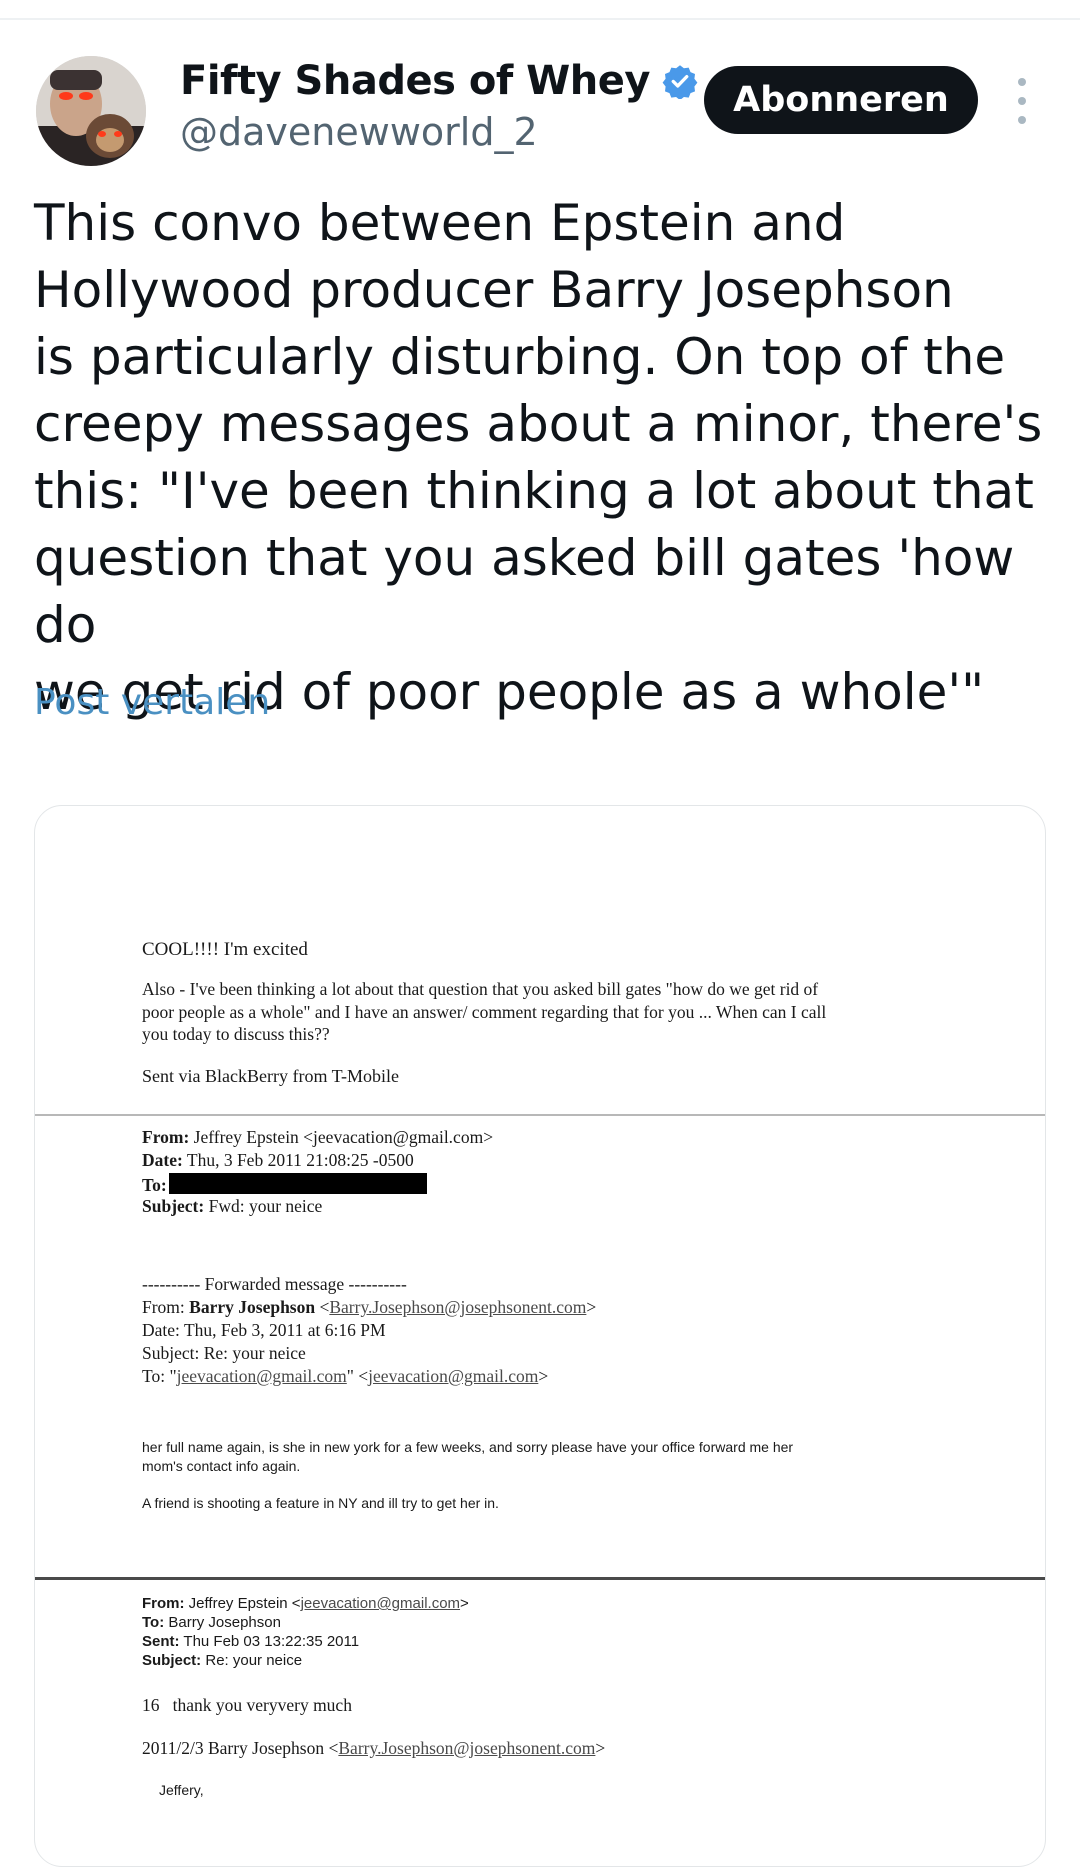  Describe the element at coordinates (181, 1790) in the screenshot. I see `quote-greeting: Jeffery,` at that location.